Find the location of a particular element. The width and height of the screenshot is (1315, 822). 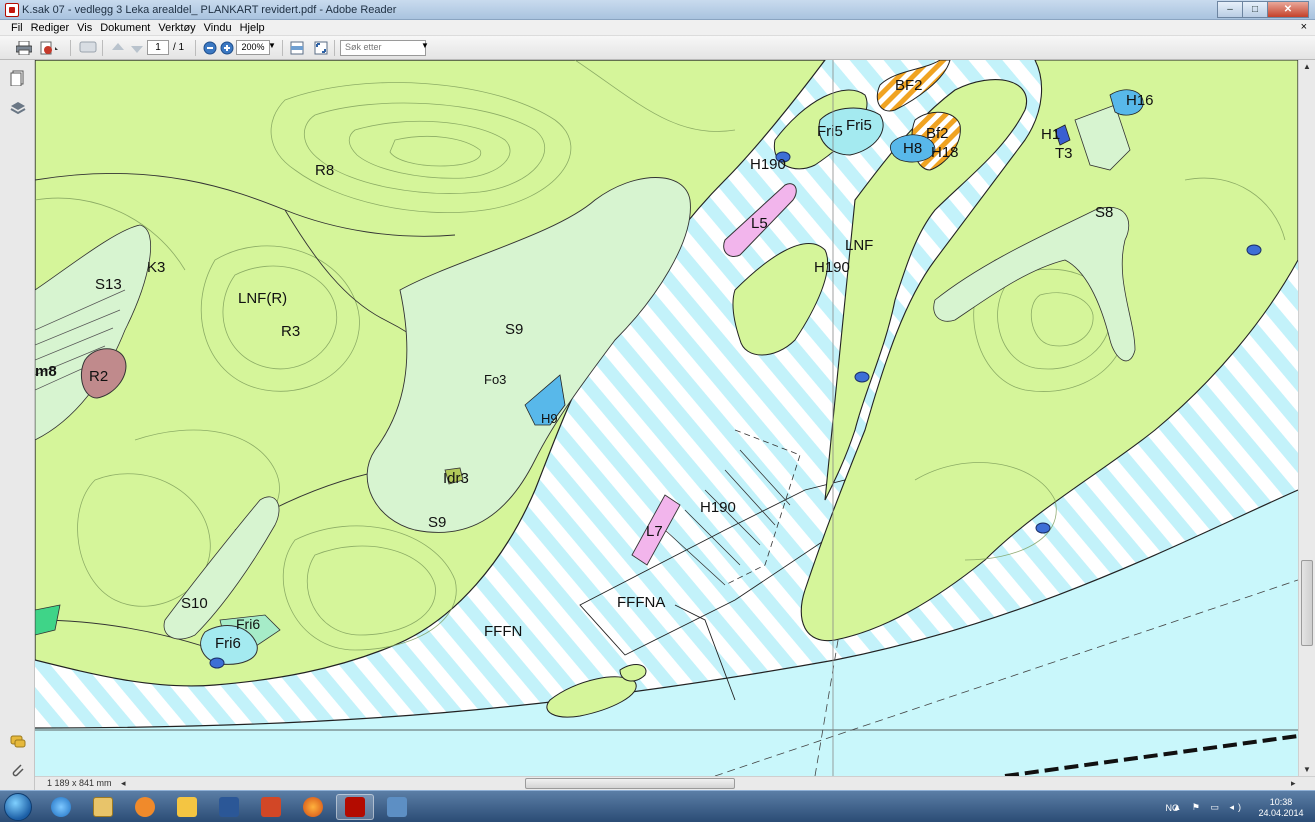

menu-rediger: Rediger is located at coordinates (51, 27).